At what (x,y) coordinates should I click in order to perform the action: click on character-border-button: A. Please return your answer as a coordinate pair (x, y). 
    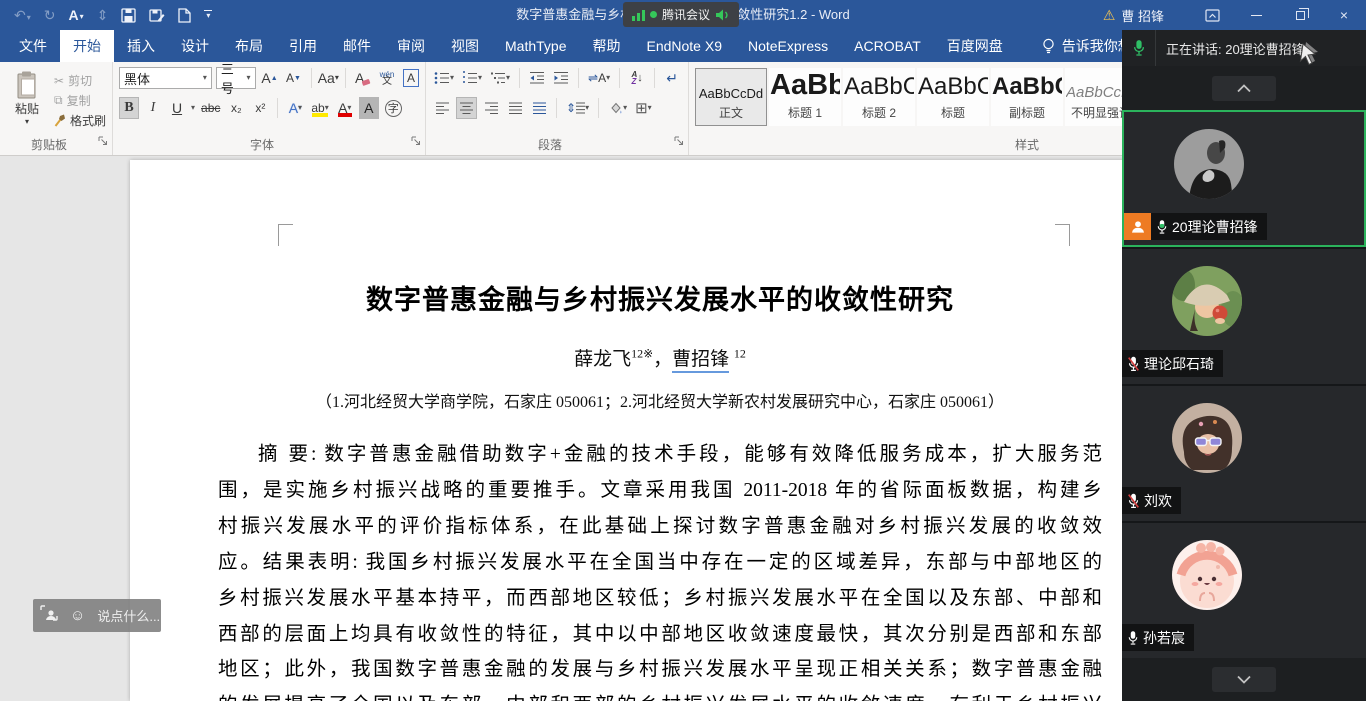
    Looking at the image, I should click on (411, 78).